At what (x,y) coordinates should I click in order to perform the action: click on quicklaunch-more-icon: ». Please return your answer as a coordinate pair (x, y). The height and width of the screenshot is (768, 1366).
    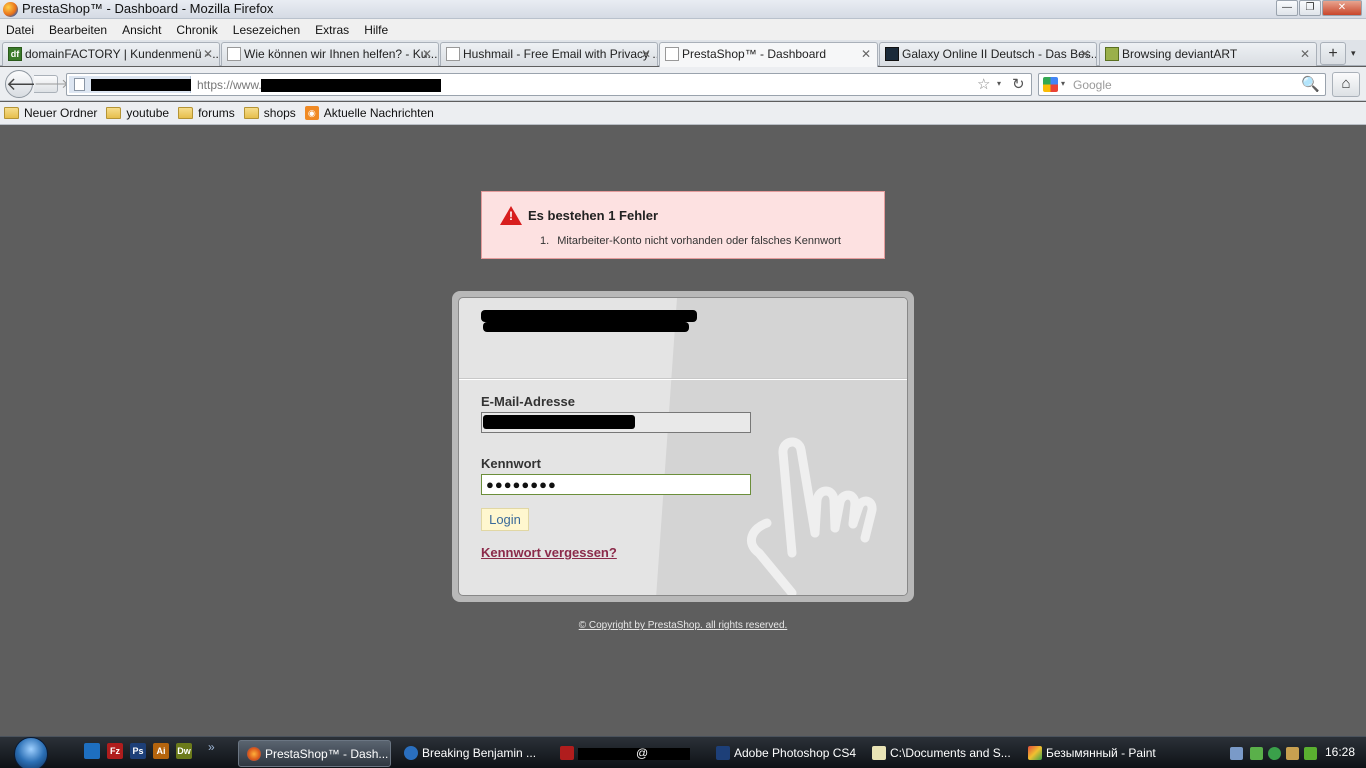
    Looking at the image, I should click on (211, 747).